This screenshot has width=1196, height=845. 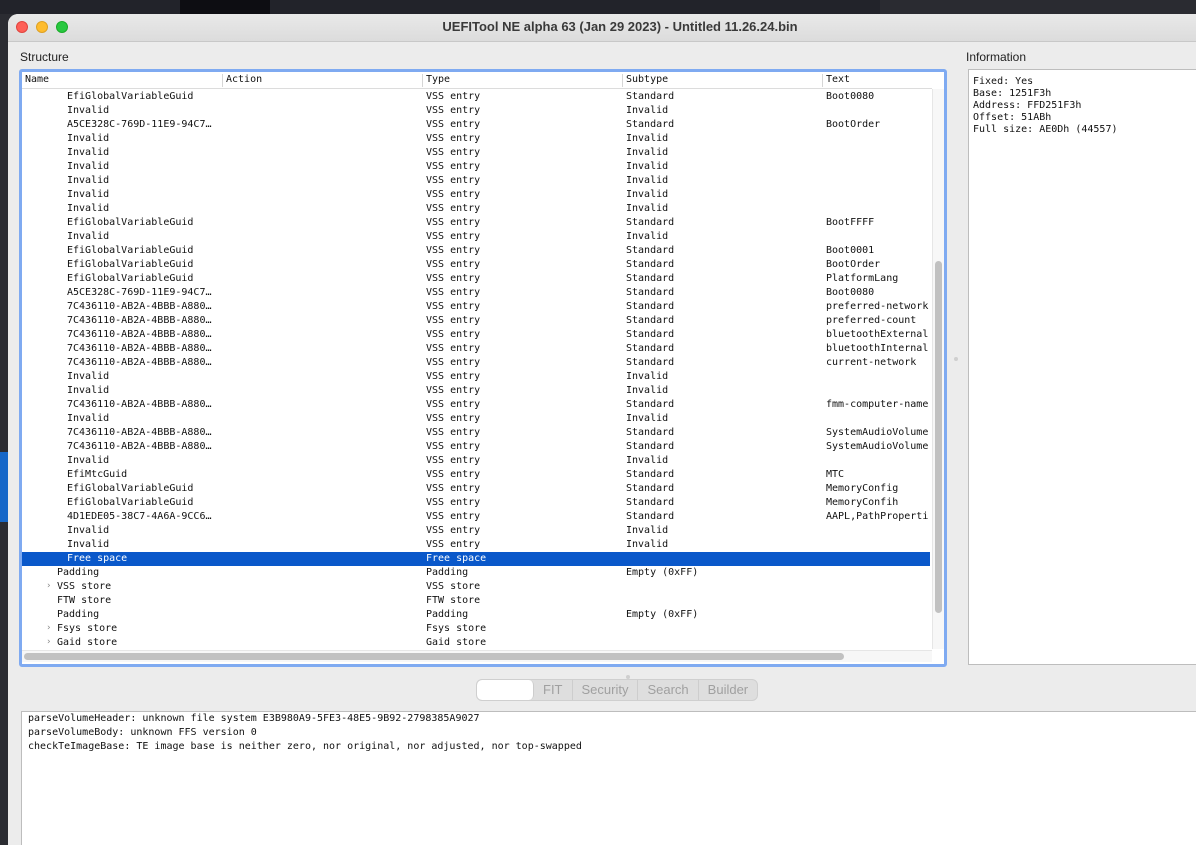 I want to click on column-header-text: Text, so click(x=838, y=79).